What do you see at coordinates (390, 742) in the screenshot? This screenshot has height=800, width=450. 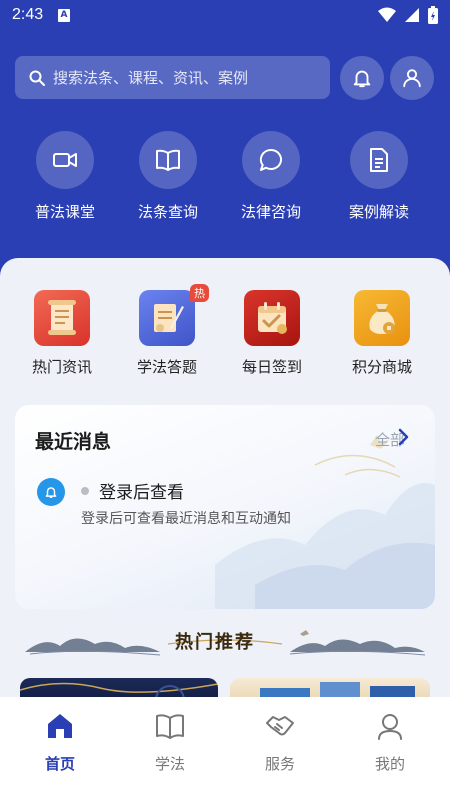 I see `tab-mine: 我的` at bounding box center [390, 742].